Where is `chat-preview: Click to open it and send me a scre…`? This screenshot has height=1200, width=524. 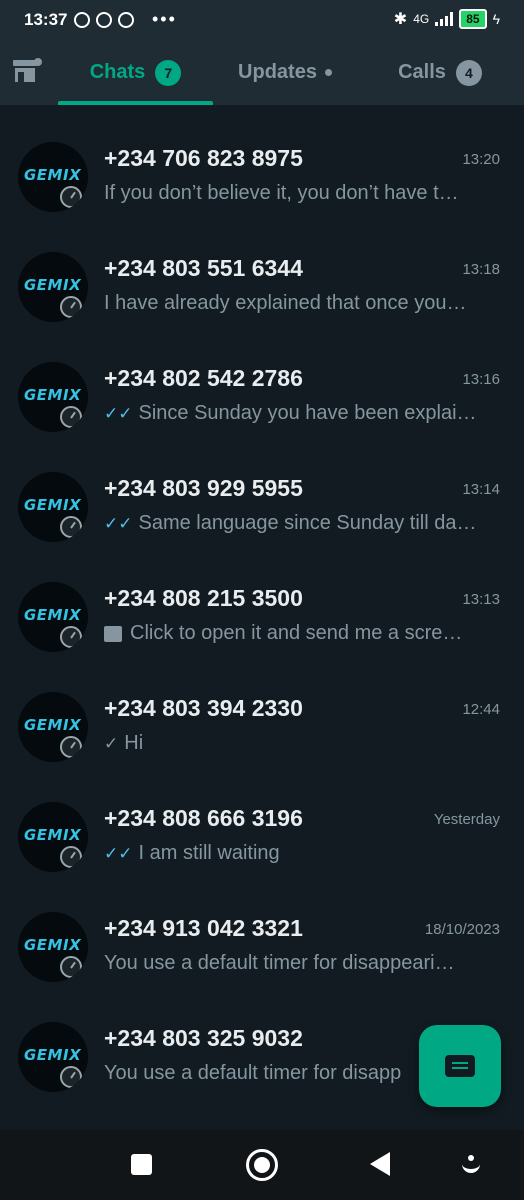
chat-preview: Click to open it and send me a scre… is located at coordinates (296, 633).